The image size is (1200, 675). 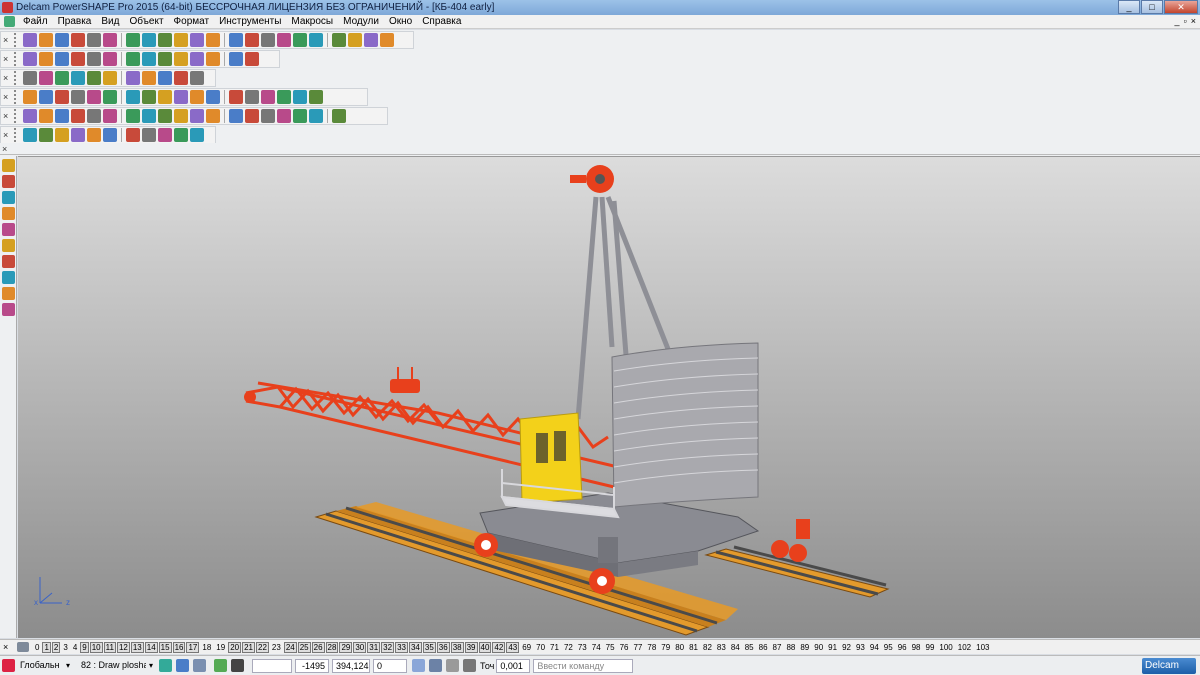 I want to click on doc-minimize-button: _, so click(x=1177, y=21).